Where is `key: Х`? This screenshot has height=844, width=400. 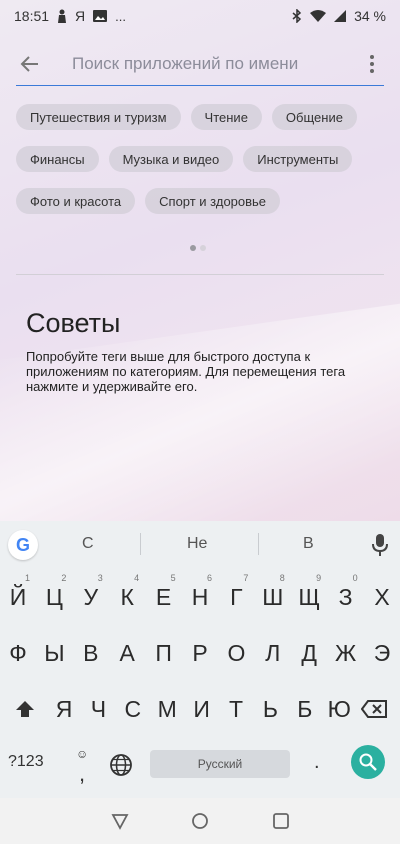
key: Х is located at coordinates (382, 597).